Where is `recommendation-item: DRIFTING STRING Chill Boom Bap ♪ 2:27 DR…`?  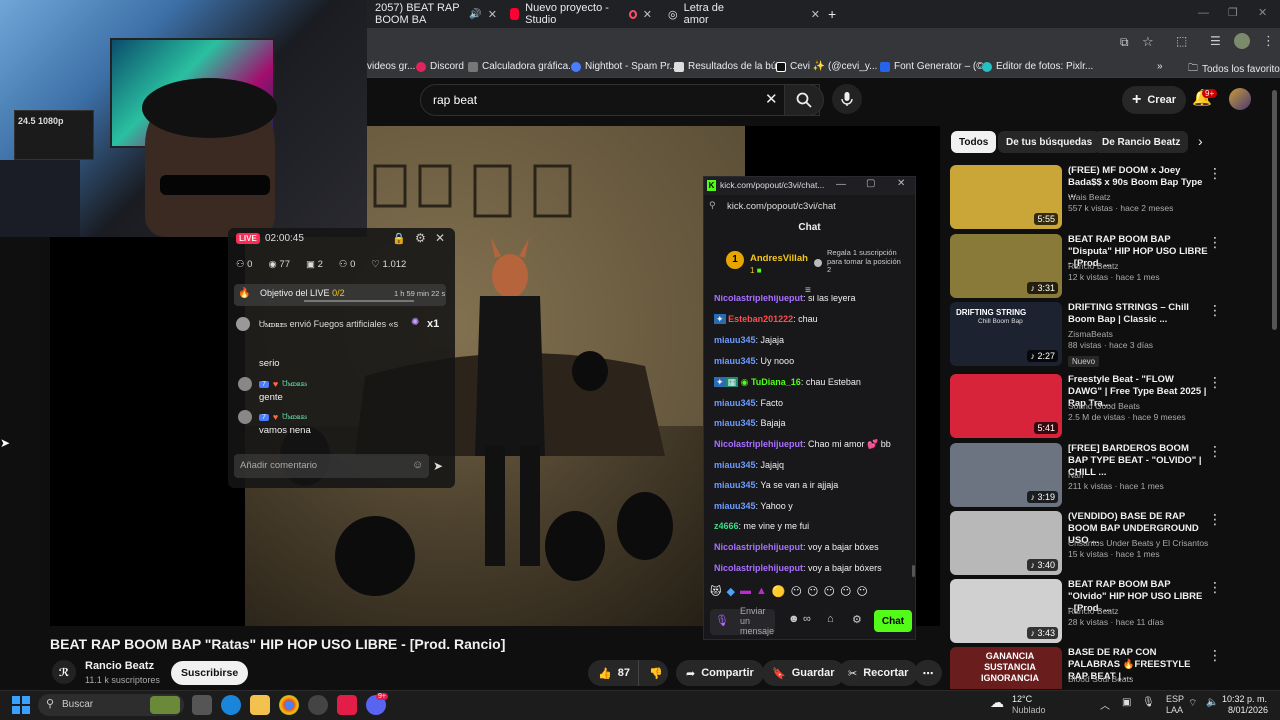
recommendation-item: DRIFTING STRING Chill Boom Bap ♪ 2:27 DR… is located at coordinates (1110, 334).